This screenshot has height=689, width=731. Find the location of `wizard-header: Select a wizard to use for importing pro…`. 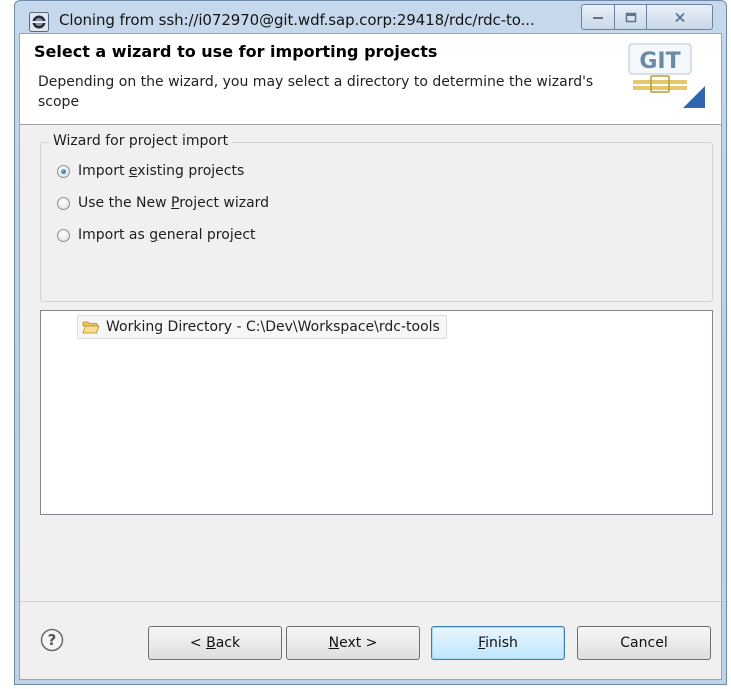

wizard-header: Select a wizard to use for importing pro… is located at coordinates (370, 79).